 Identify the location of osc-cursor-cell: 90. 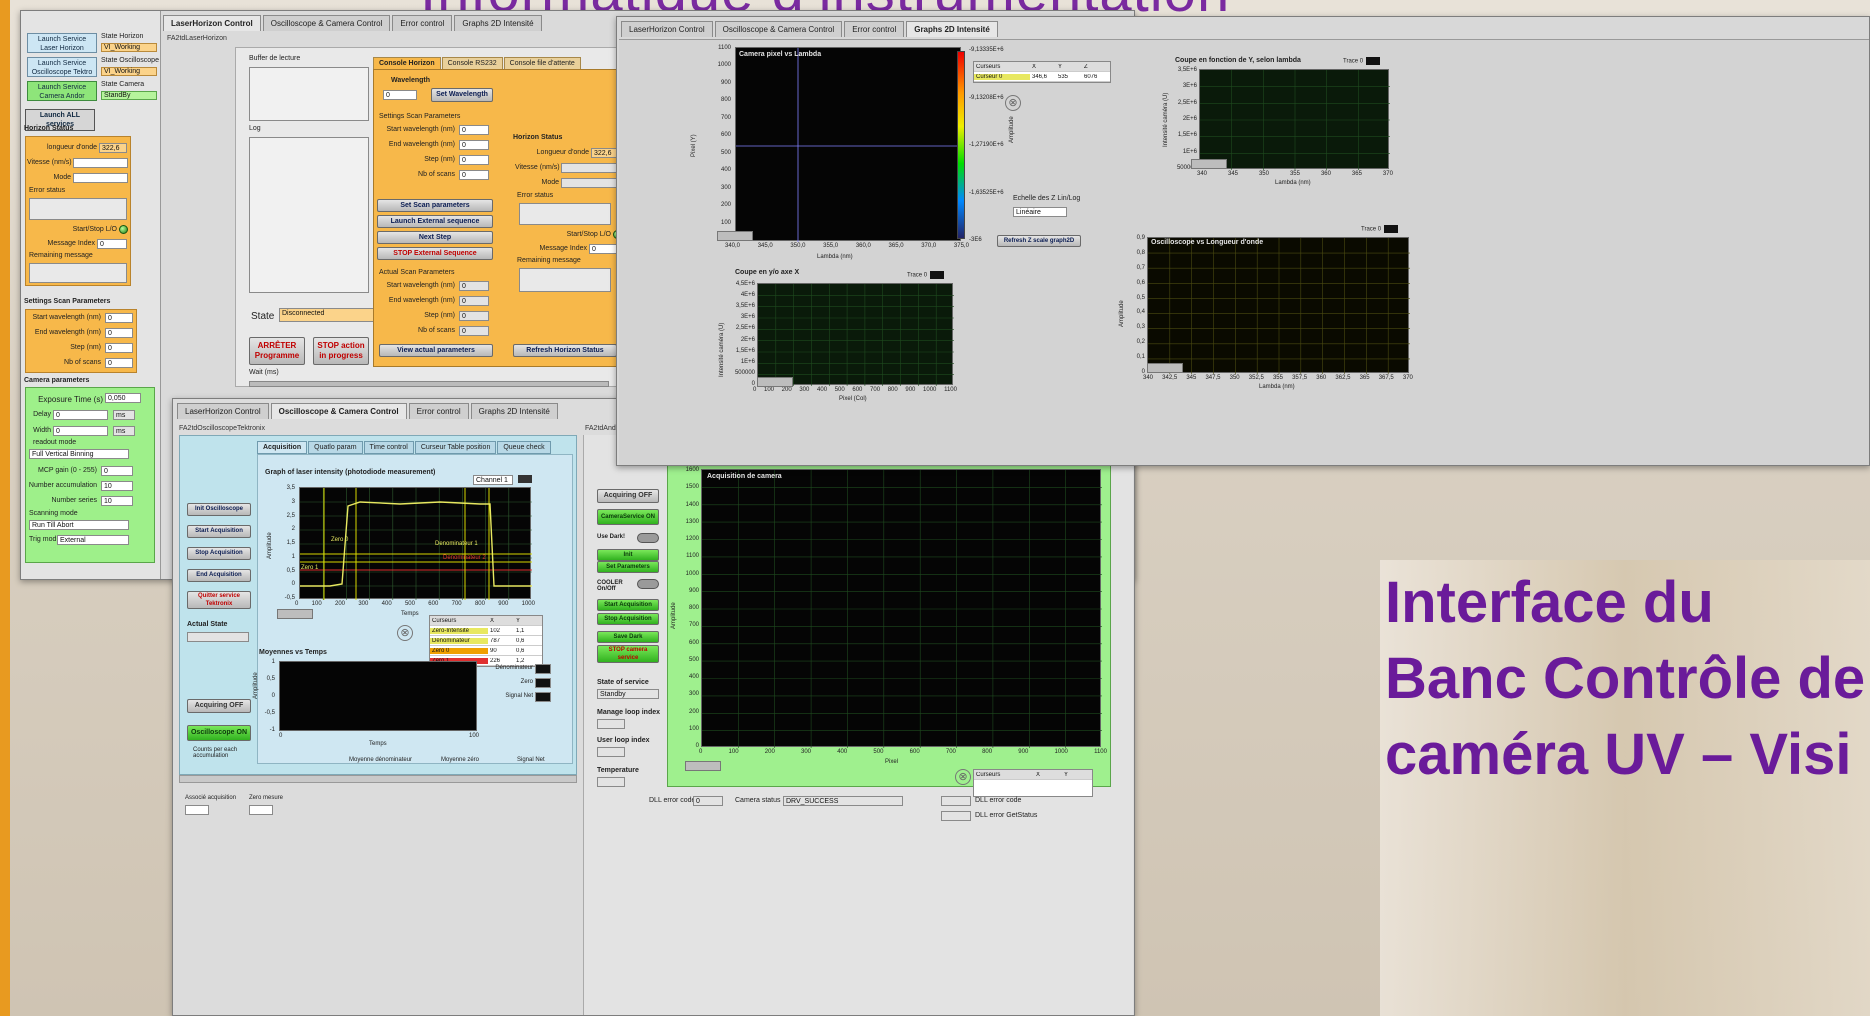
(493, 650).